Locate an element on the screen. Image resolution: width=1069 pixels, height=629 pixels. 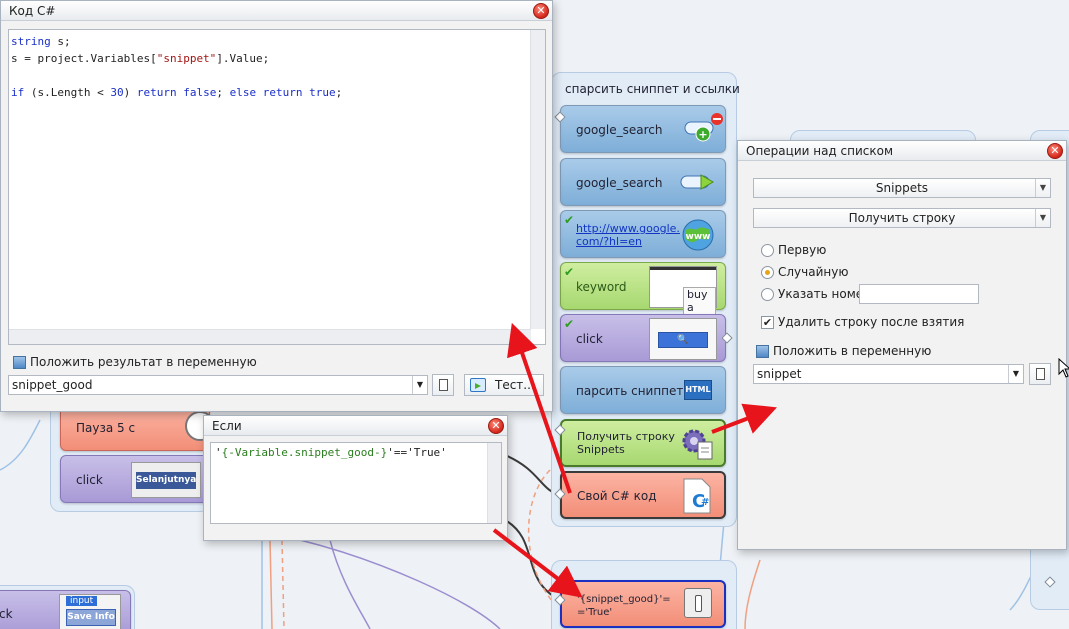
radio-first is located at coordinates (767, 250).